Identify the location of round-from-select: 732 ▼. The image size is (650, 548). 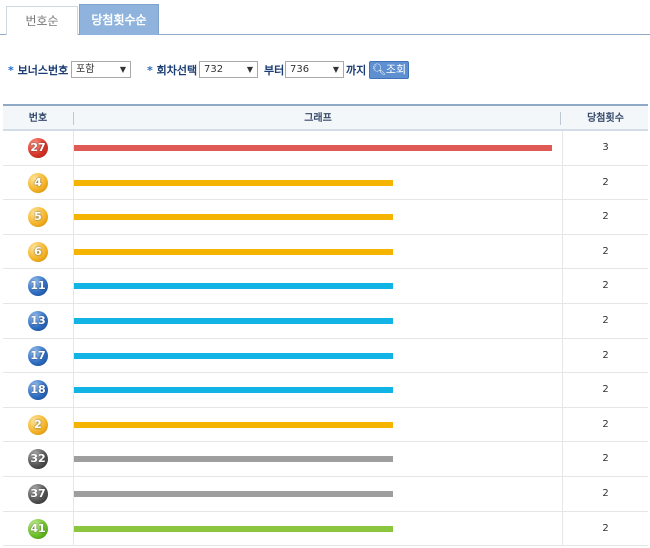
(228, 69).